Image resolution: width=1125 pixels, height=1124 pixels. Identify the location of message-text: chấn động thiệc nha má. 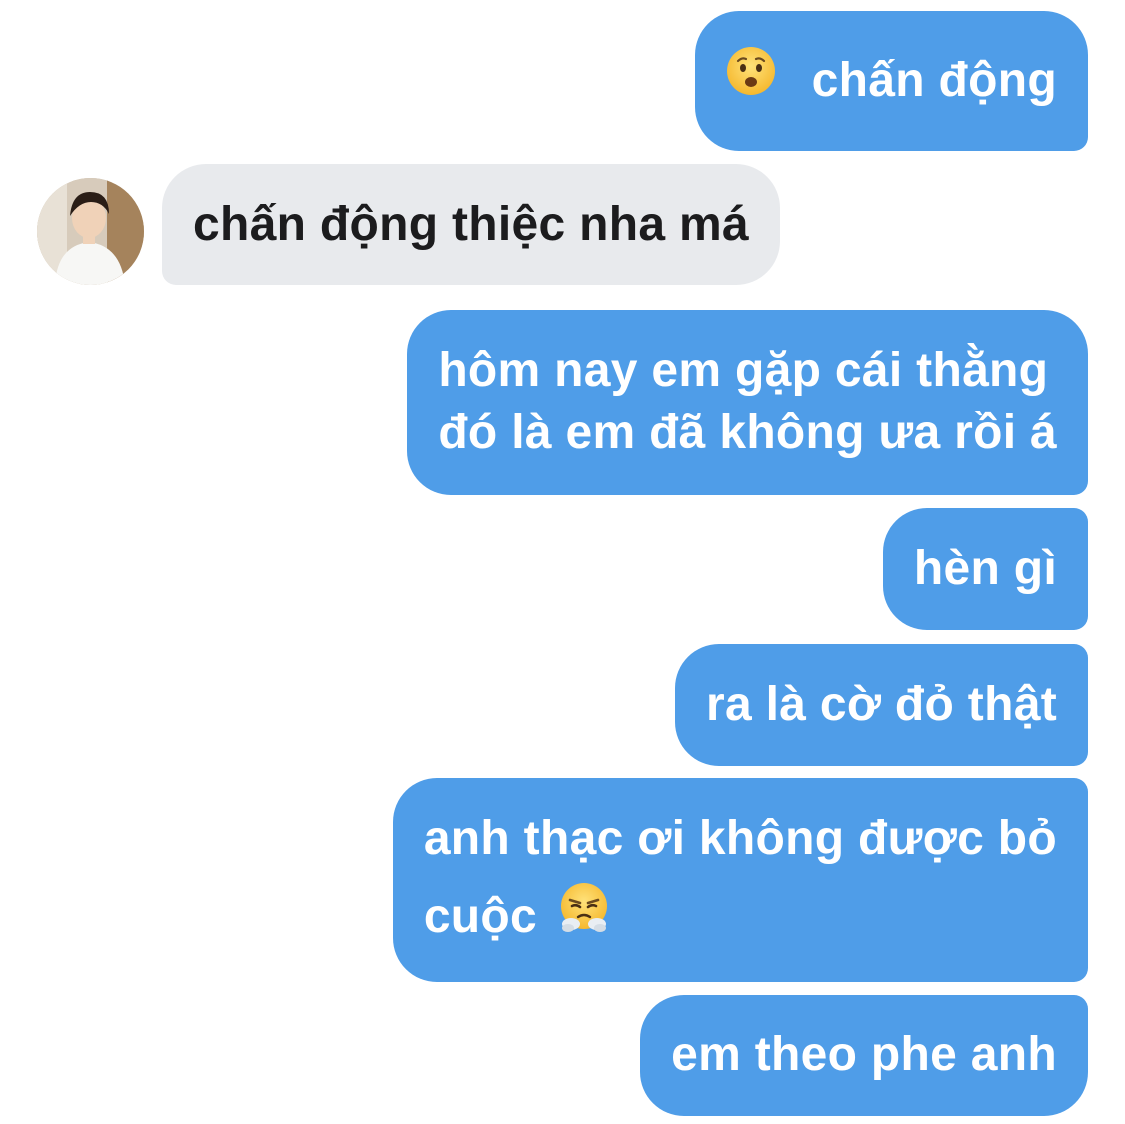
(471, 224).